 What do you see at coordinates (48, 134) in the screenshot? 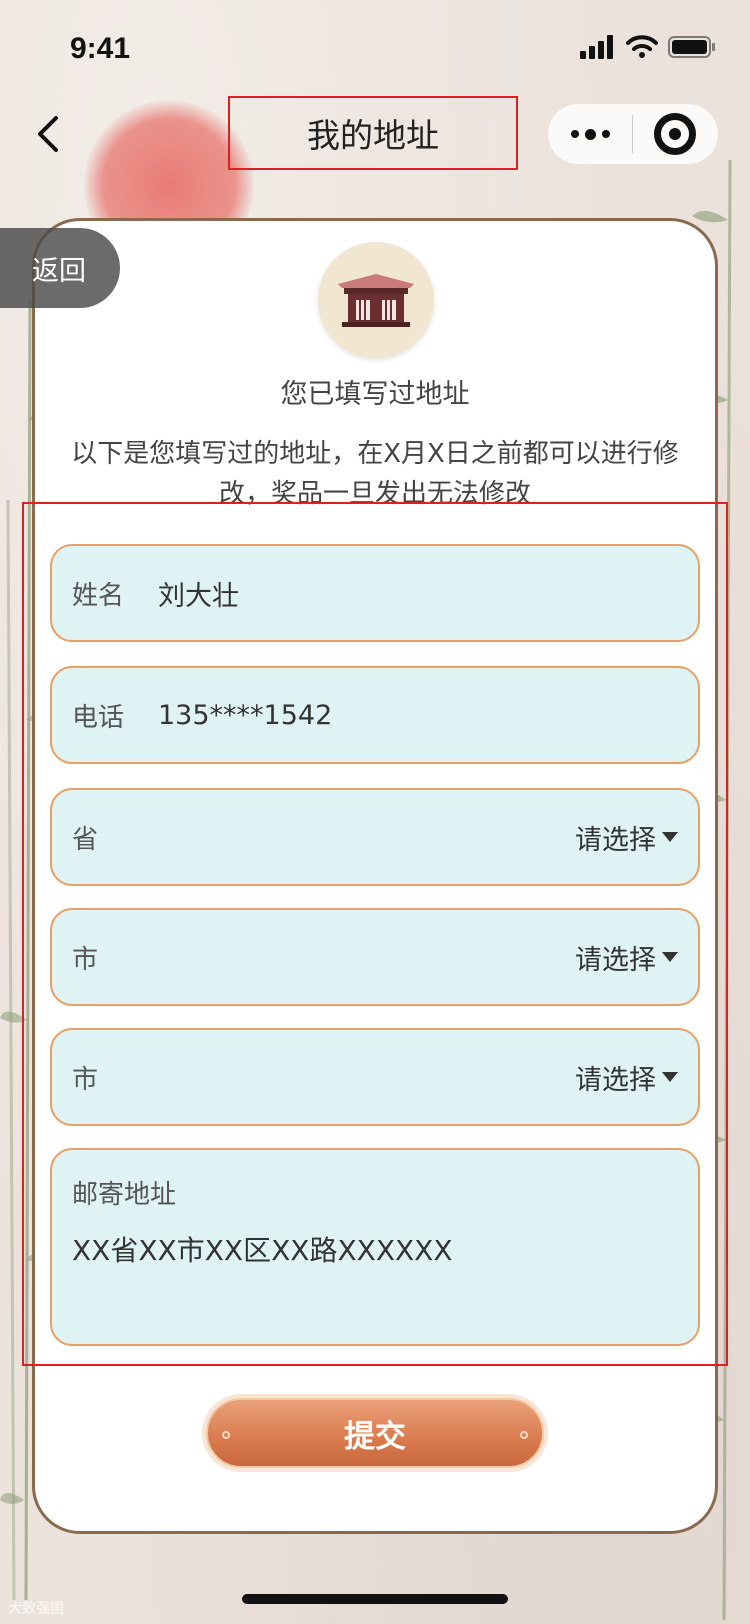
I see `chevron-left-icon` at bounding box center [48, 134].